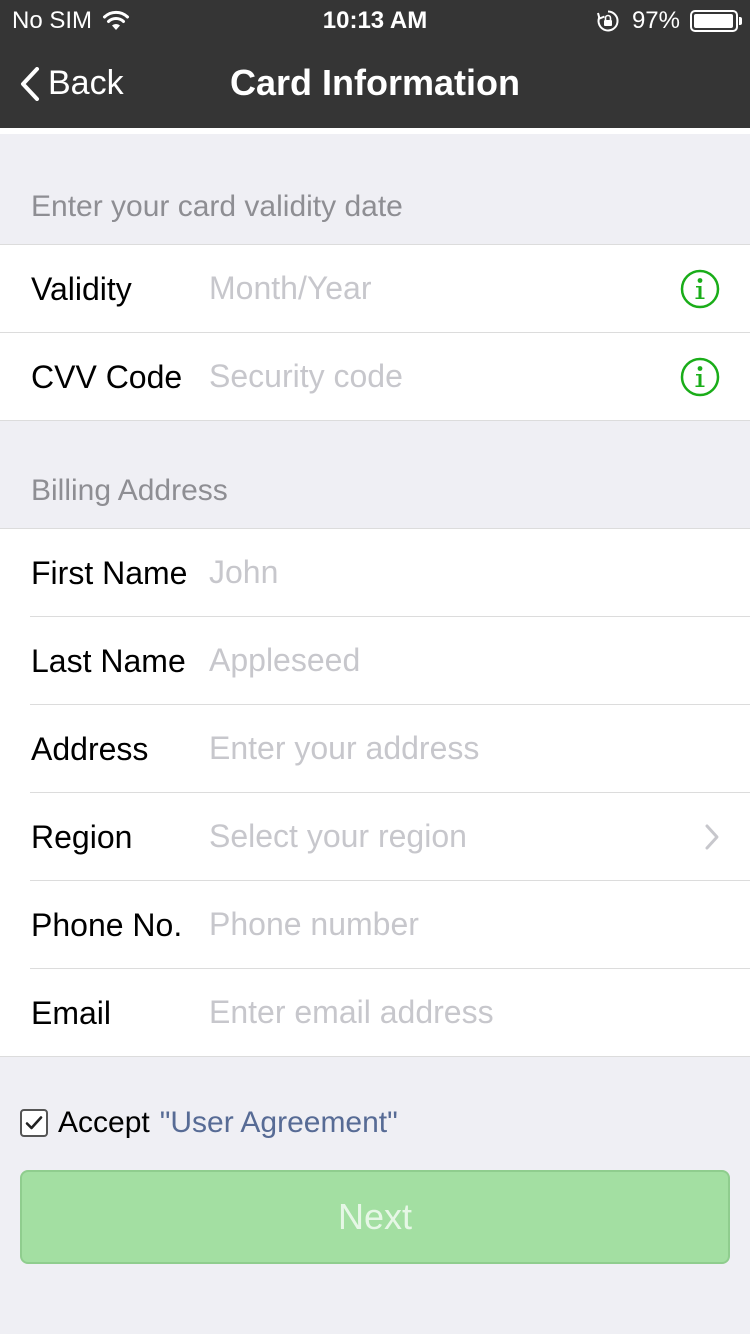  I want to click on last-name-label: Last Name, so click(108, 661).